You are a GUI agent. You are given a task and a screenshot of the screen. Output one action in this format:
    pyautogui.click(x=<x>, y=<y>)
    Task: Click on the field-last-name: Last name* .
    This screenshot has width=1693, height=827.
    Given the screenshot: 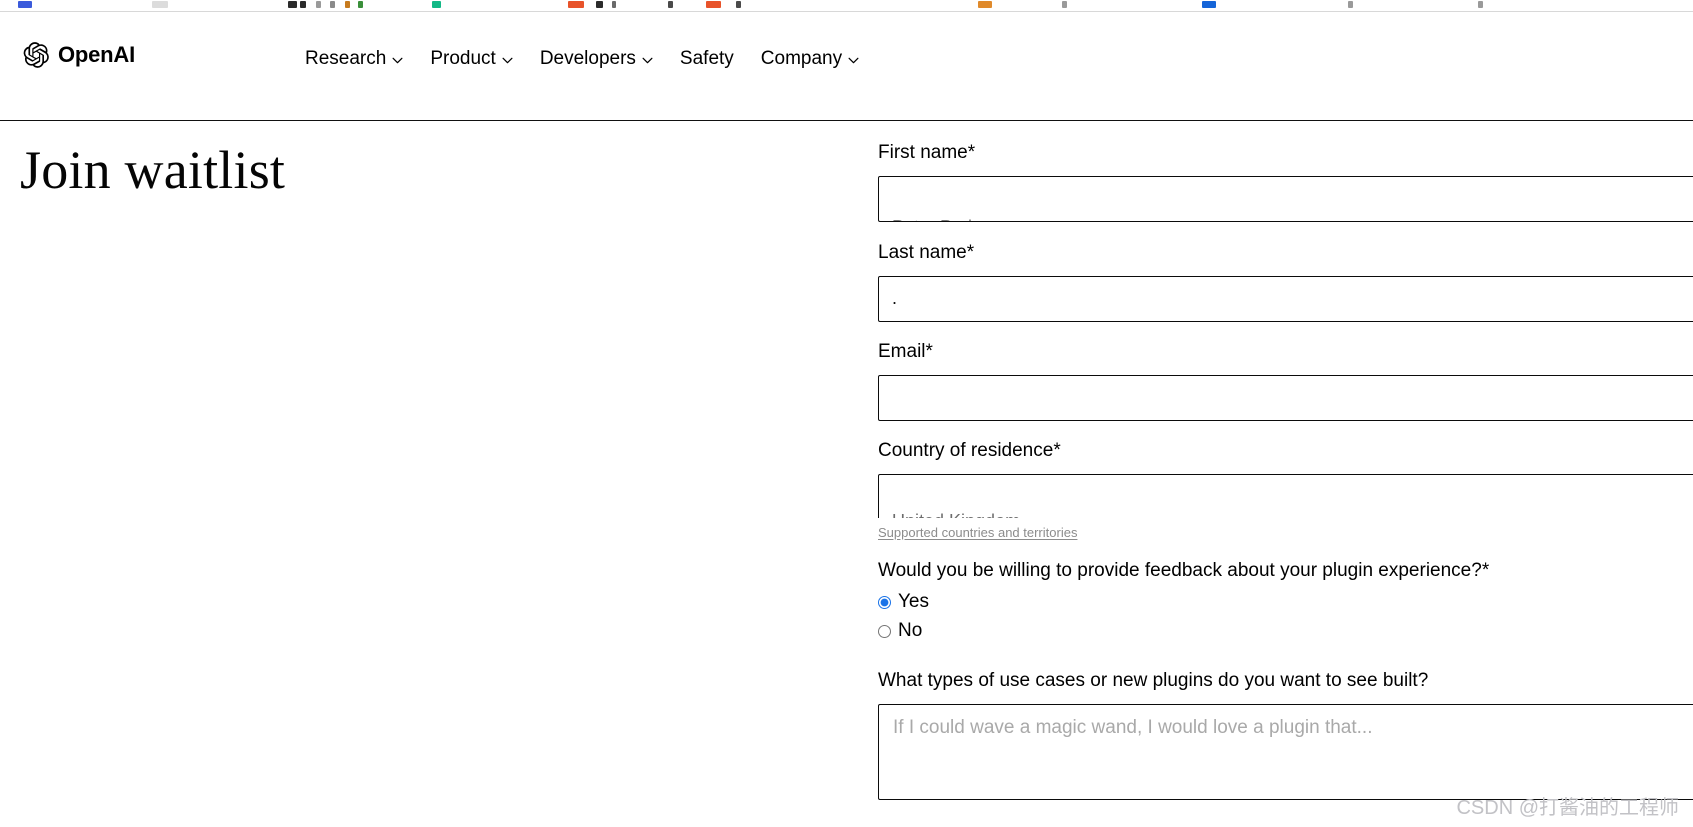 What is the action you would take?
    pyautogui.click(x=1285, y=281)
    